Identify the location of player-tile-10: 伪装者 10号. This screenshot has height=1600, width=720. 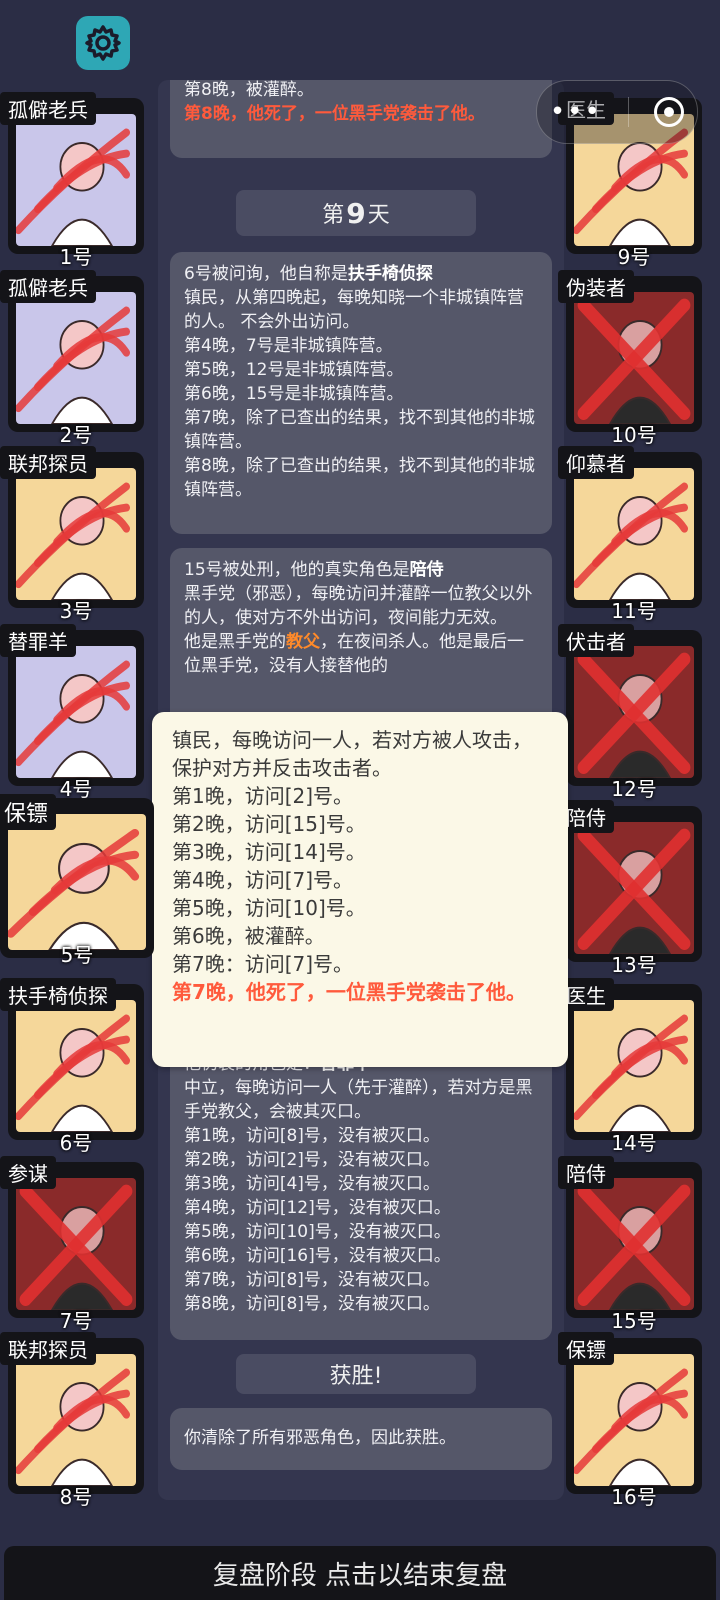
(630, 358).